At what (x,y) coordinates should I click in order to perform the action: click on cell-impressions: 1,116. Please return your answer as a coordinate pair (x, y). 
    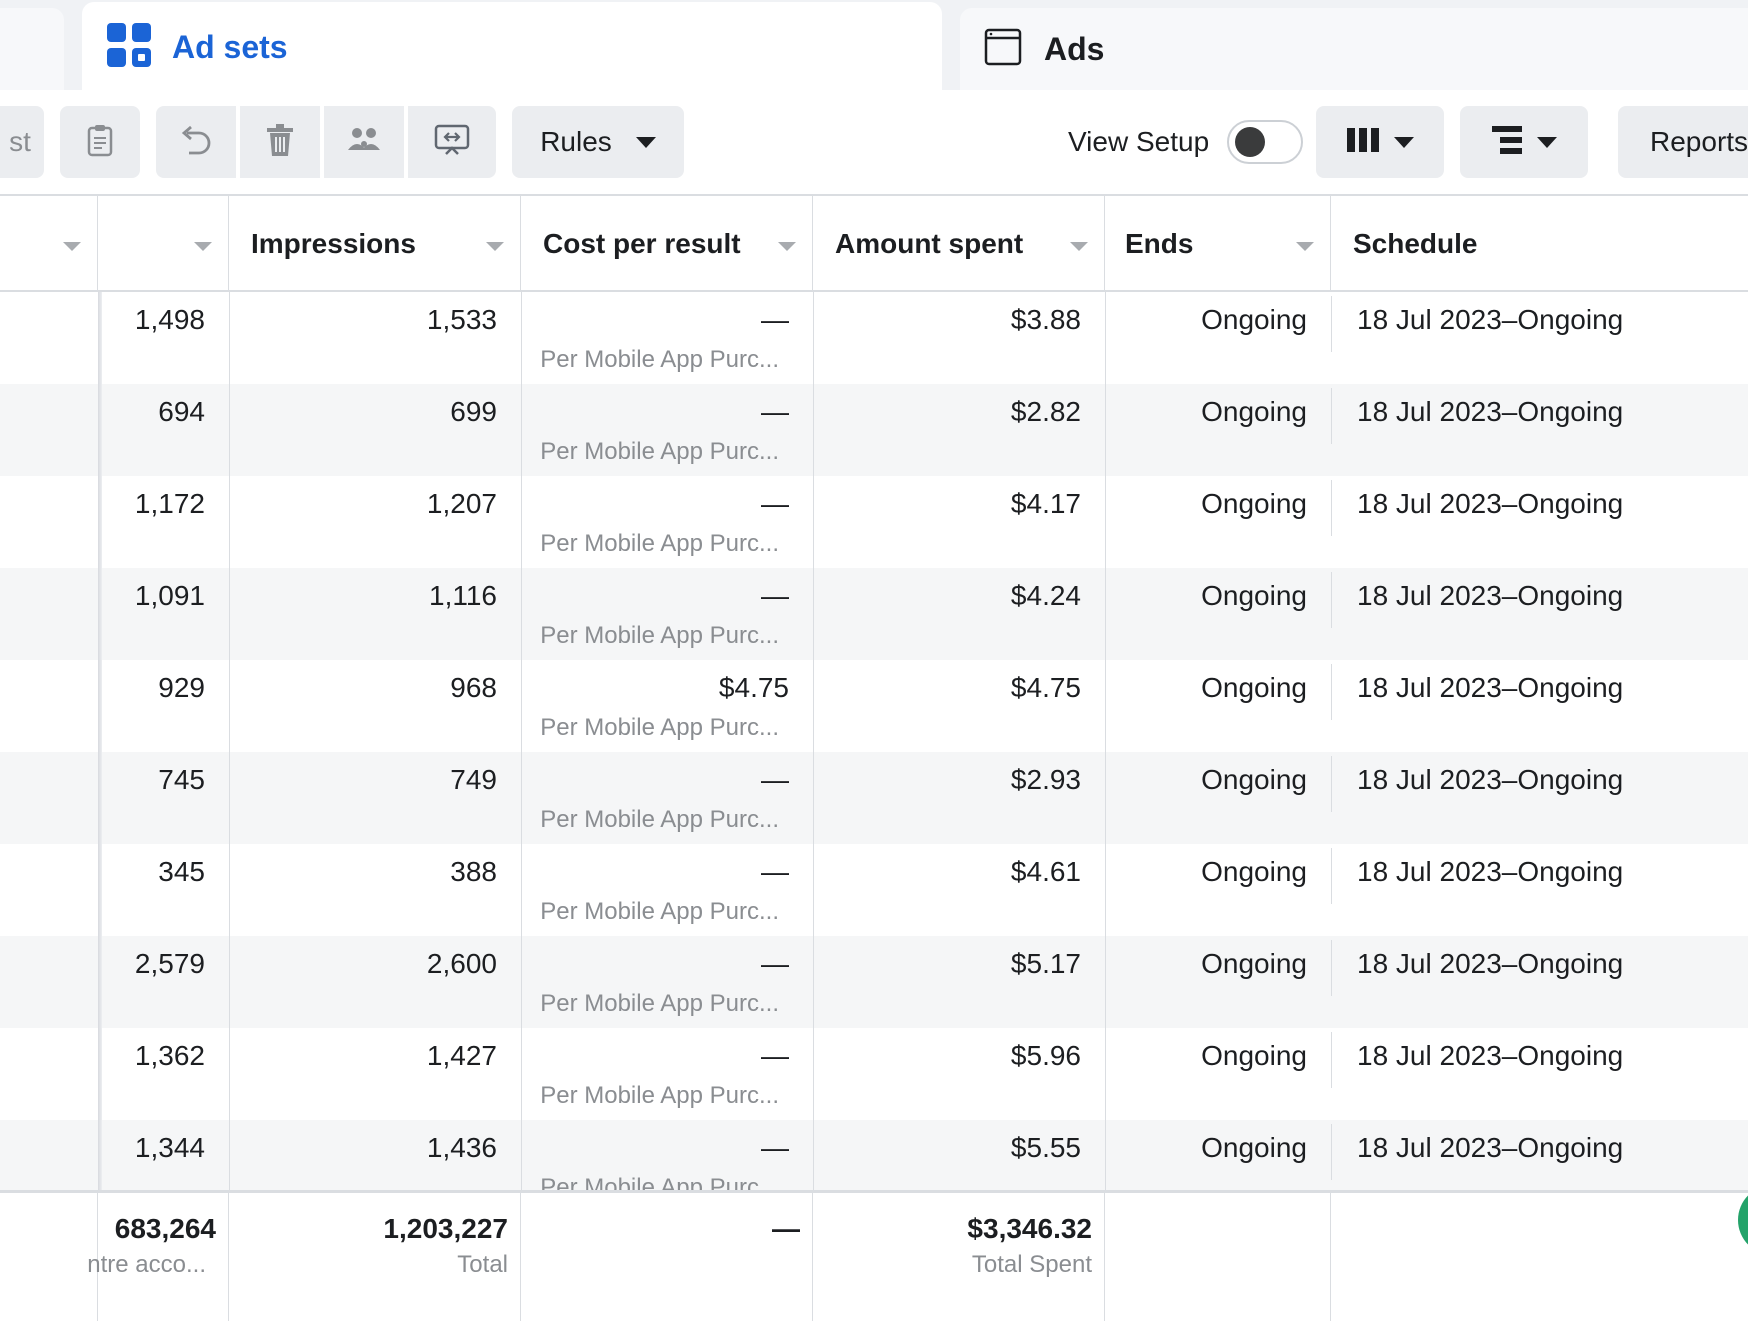
    Looking at the image, I should click on (375, 614).